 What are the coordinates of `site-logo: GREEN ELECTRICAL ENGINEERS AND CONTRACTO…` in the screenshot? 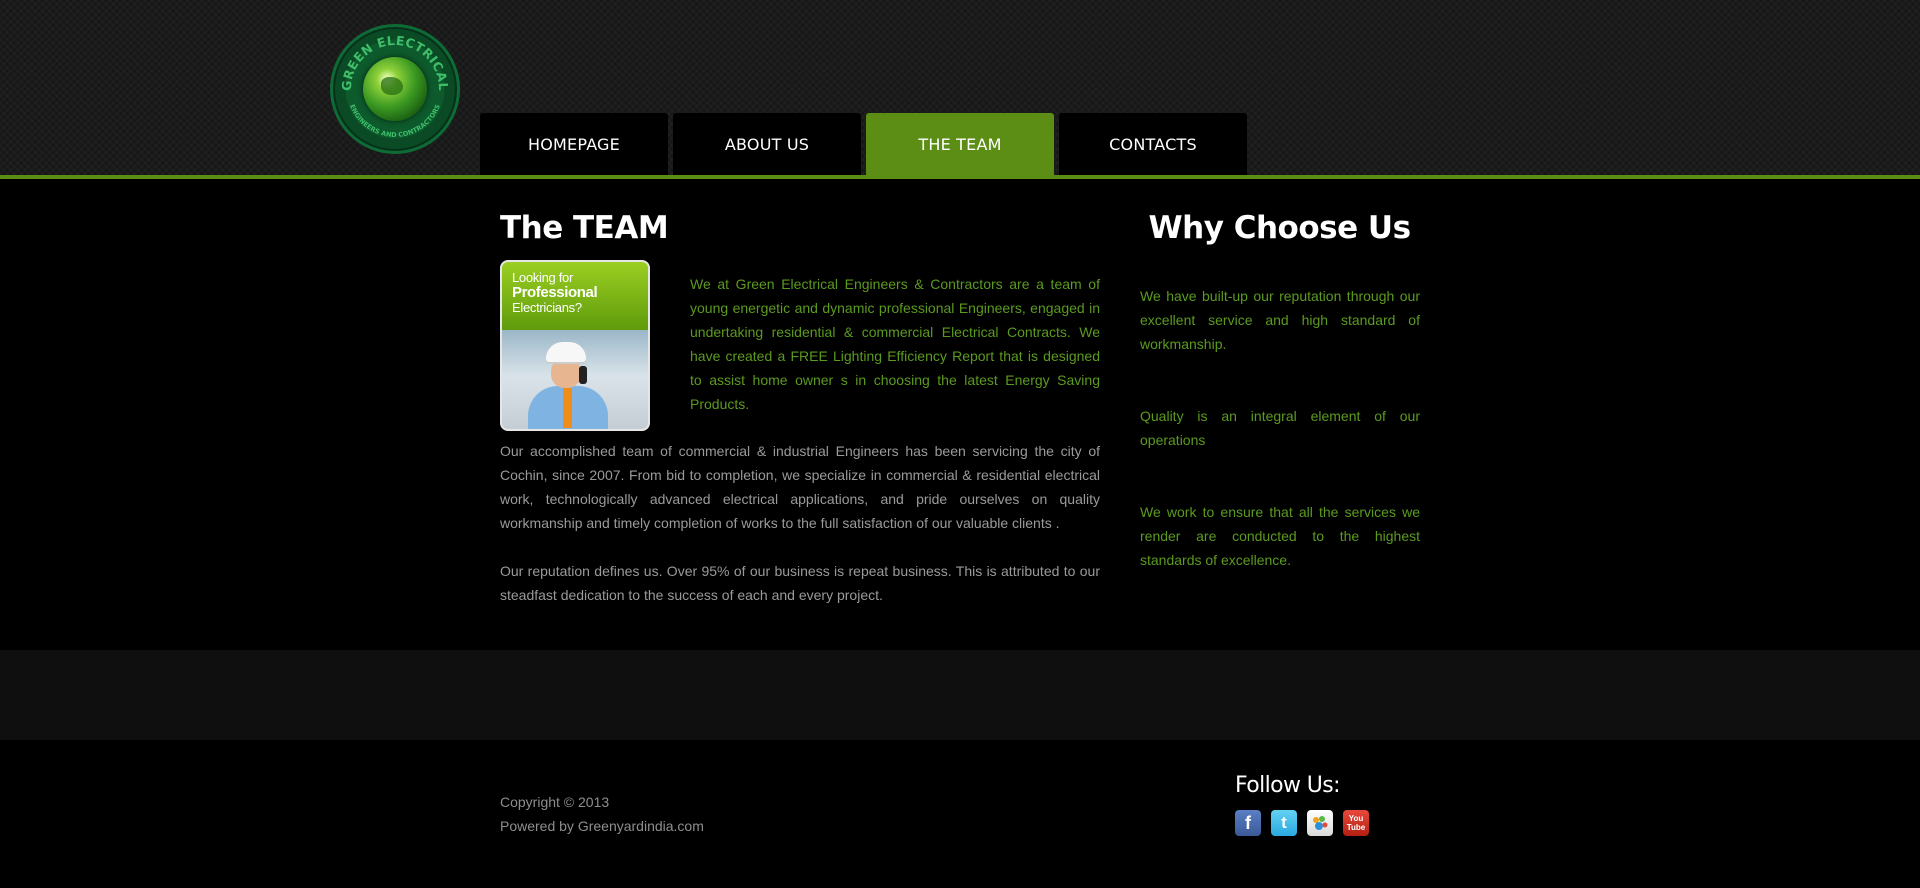 It's located at (395, 89).